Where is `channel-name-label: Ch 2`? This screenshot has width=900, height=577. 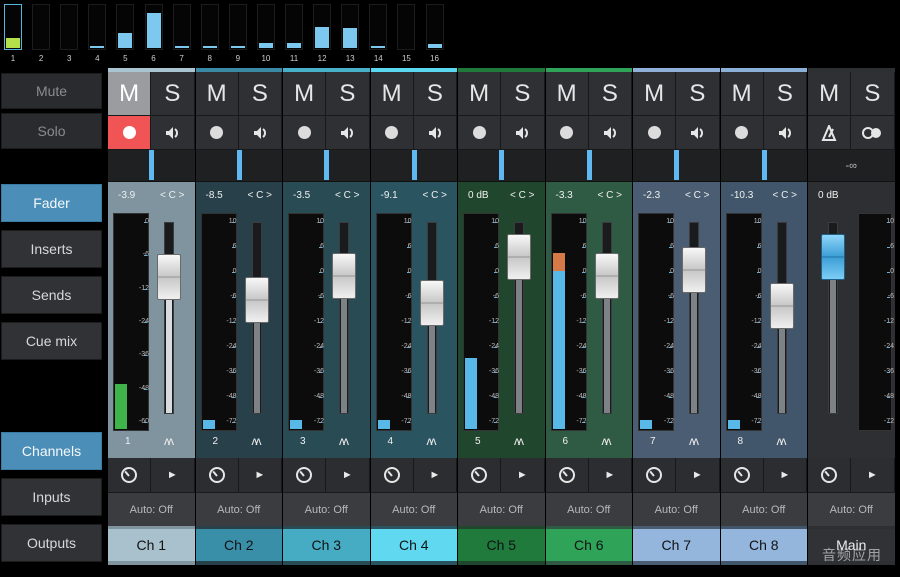
channel-name-label: Ch 2 is located at coordinates (238, 545).